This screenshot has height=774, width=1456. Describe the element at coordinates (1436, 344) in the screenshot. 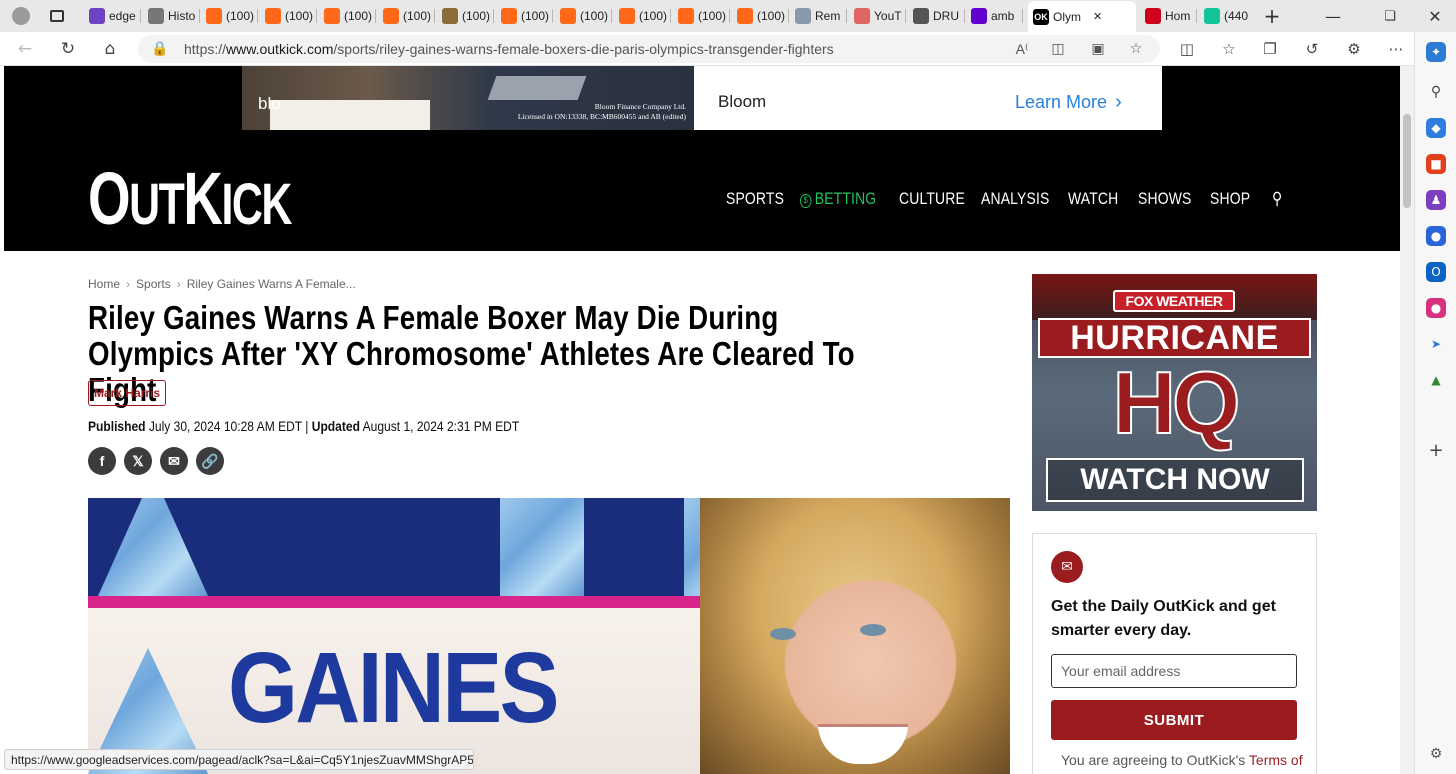

I see `send-icon: ➤` at that location.